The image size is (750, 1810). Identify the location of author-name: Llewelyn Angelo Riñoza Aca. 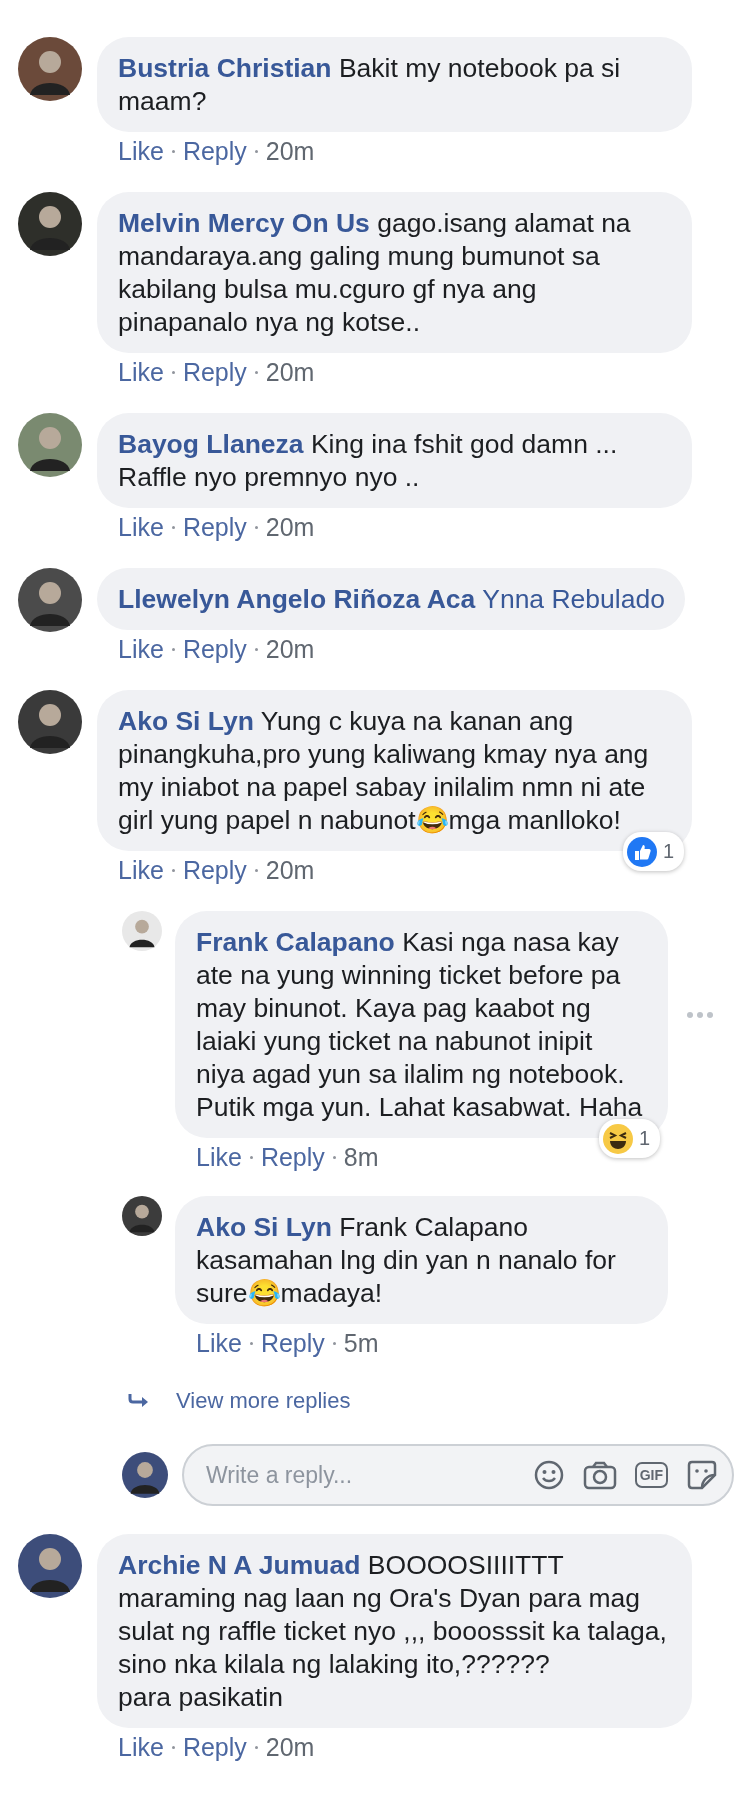
(297, 599).